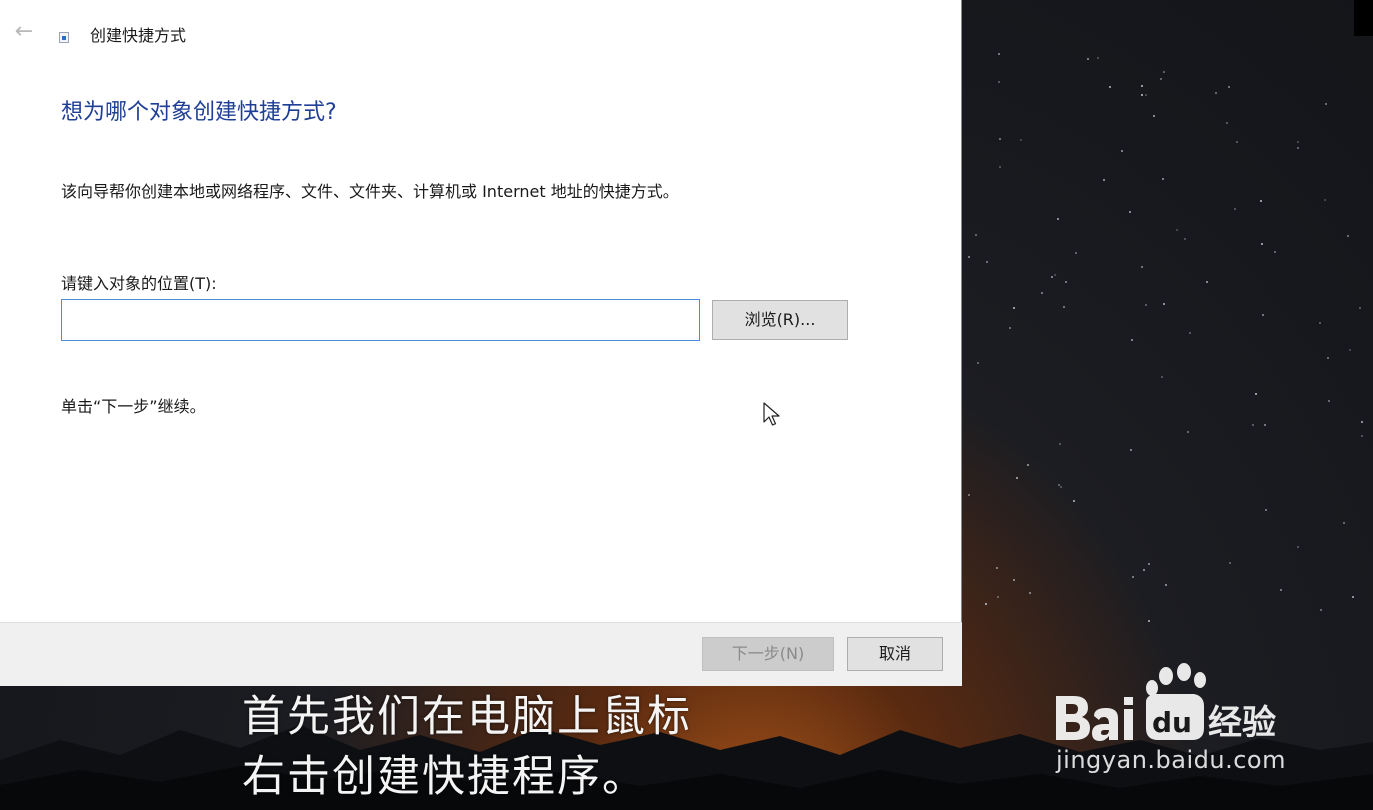 The width and height of the screenshot is (1373, 810). Describe the element at coordinates (138, 35) in the screenshot. I see `dialog-title: 创建快捷方式` at that location.